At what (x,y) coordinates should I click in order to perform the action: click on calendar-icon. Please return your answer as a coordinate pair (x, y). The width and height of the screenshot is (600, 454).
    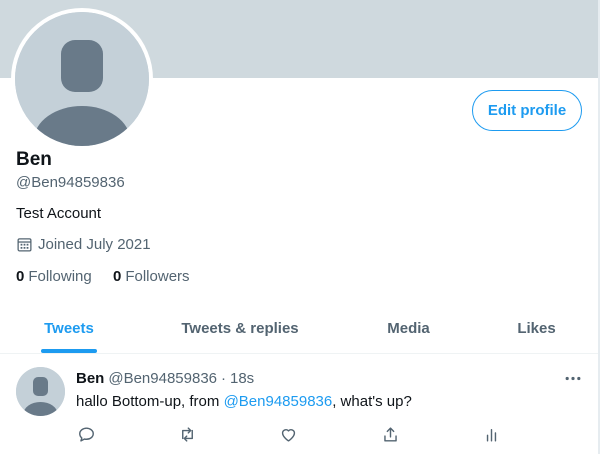
    Looking at the image, I should click on (24, 245).